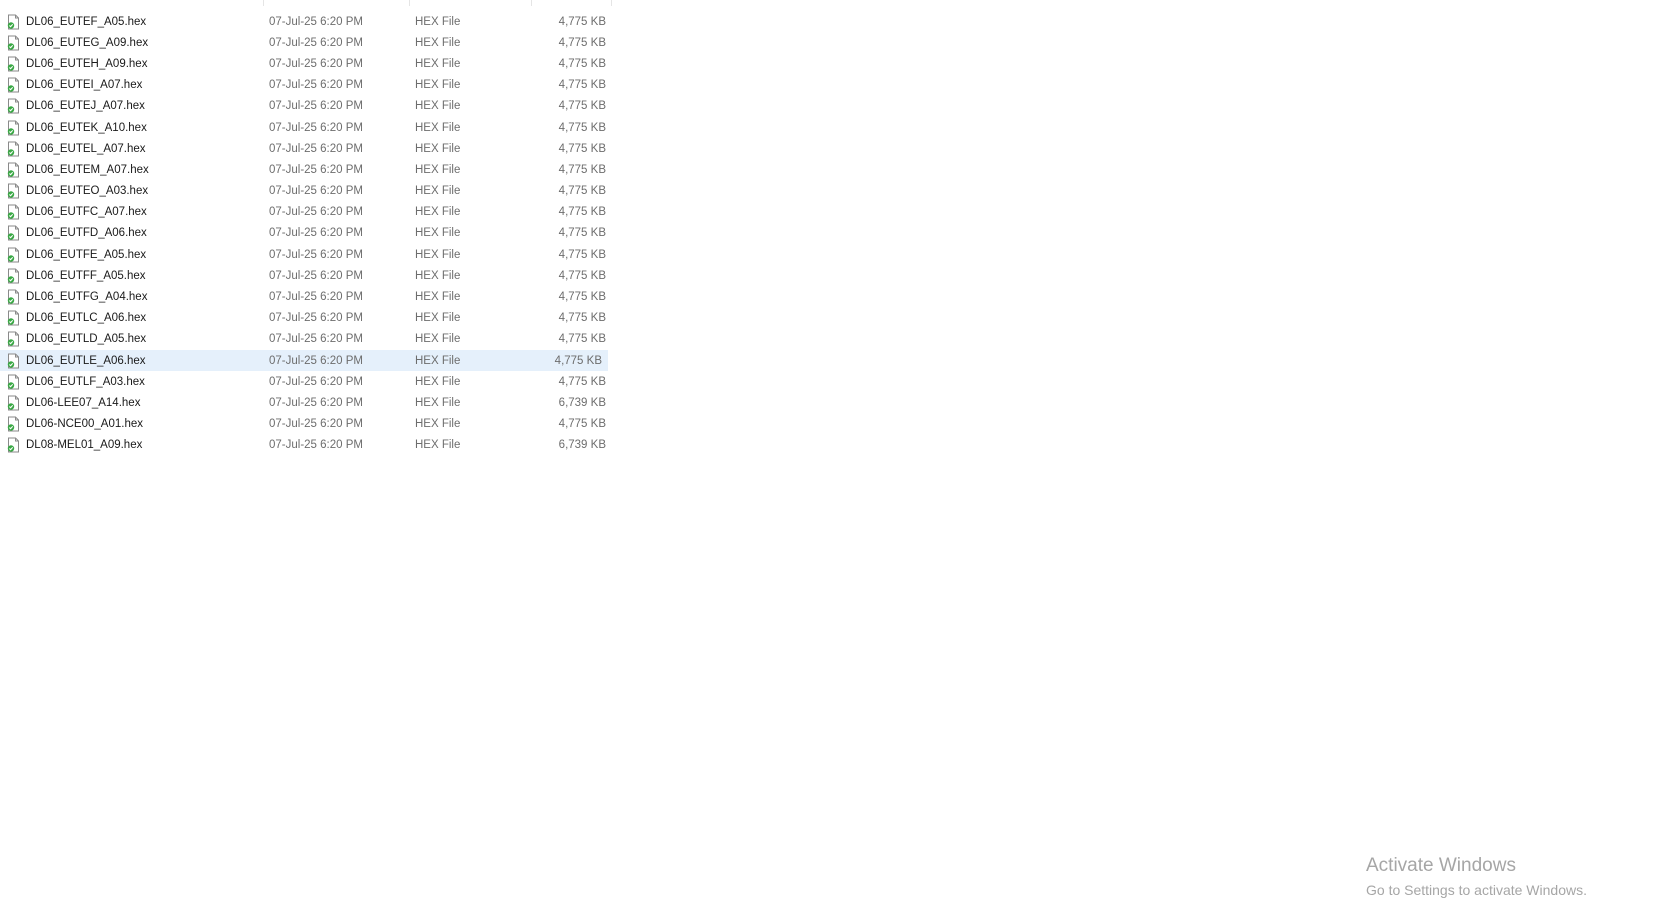 Image resolution: width=1669 pixels, height=911 pixels. I want to click on file-name: DL06_EUTEI_A07.hex, so click(84, 85).